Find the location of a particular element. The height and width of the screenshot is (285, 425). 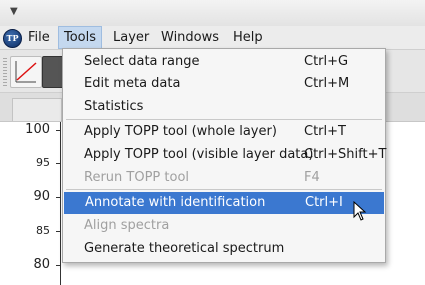

menu-item-label: Annotate with identification is located at coordinates (175, 202).